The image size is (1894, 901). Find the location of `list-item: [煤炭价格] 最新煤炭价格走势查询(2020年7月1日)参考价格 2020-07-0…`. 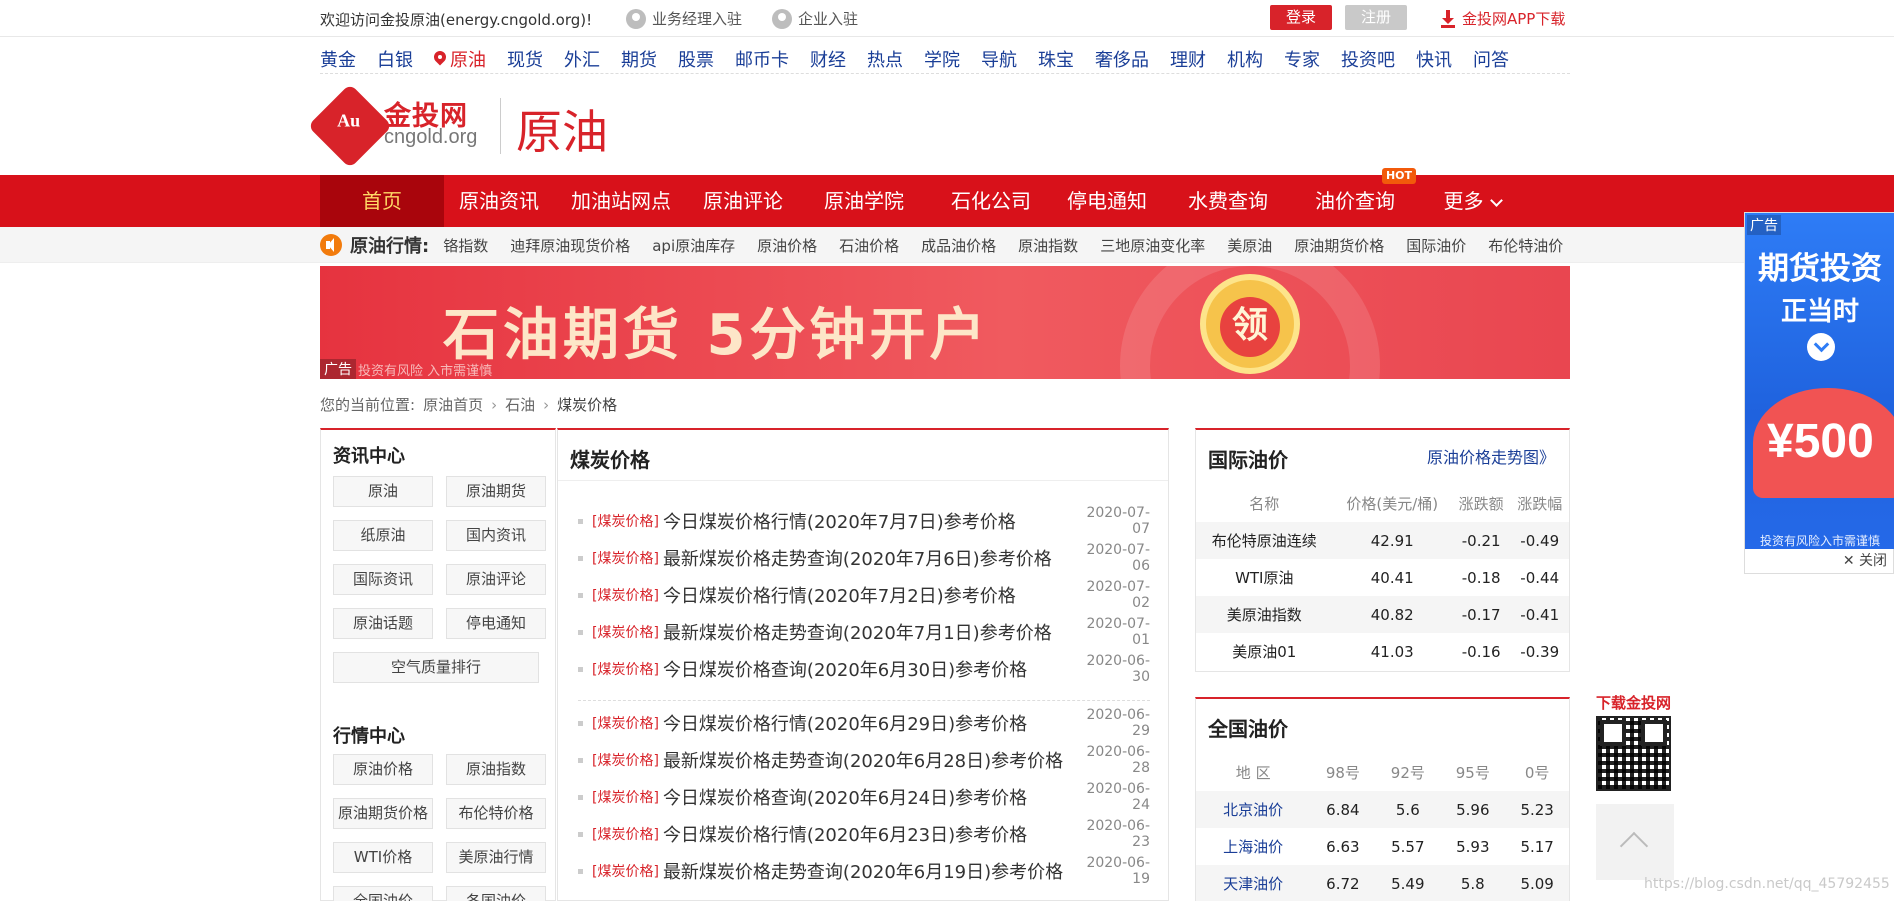

list-item: [煤炭价格] 最新煤炭价格走势查询(2020年7月1日)参考价格 2020-07-0… is located at coordinates (864, 632).